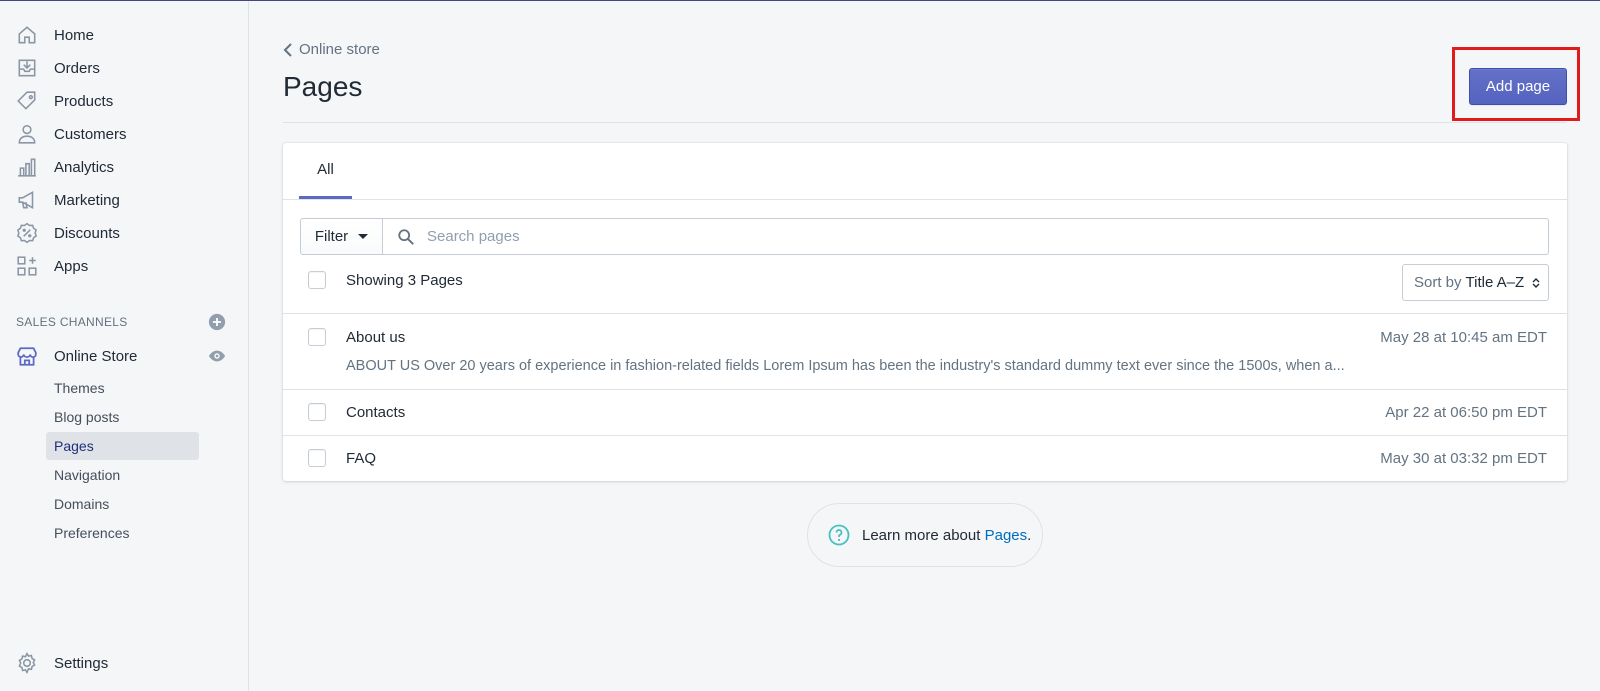 The width and height of the screenshot is (1600, 691). Describe the element at coordinates (921, 535) in the screenshot. I see `learn-more-text: Learn more about` at that location.